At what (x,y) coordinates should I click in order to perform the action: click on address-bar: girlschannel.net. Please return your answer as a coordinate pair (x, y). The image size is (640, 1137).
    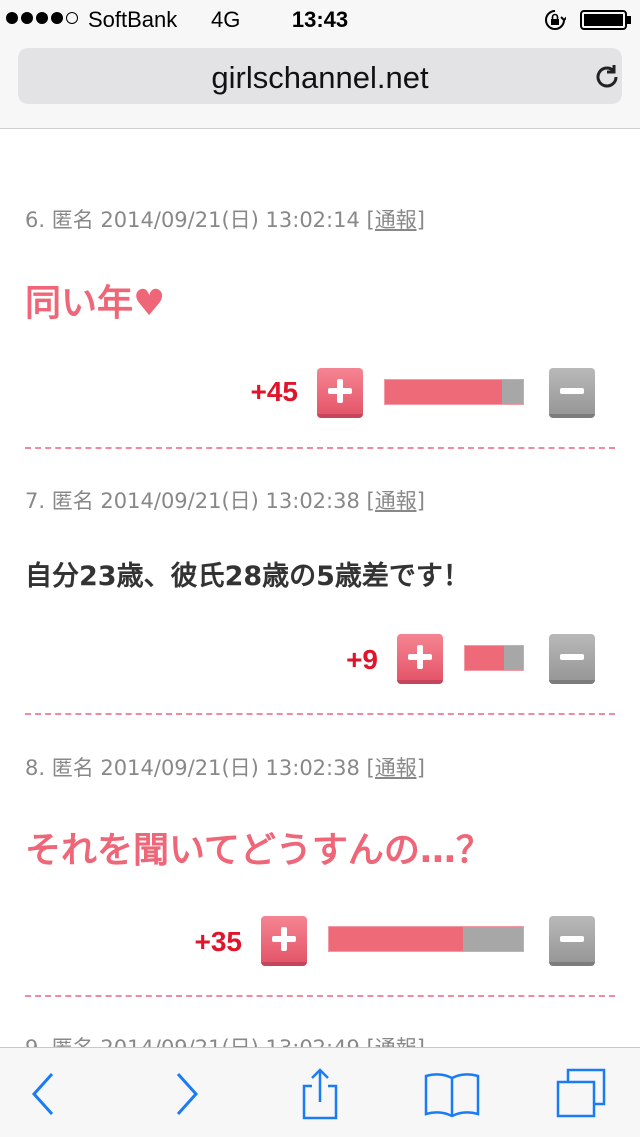
    Looking at the image, I should click on (320, 76).